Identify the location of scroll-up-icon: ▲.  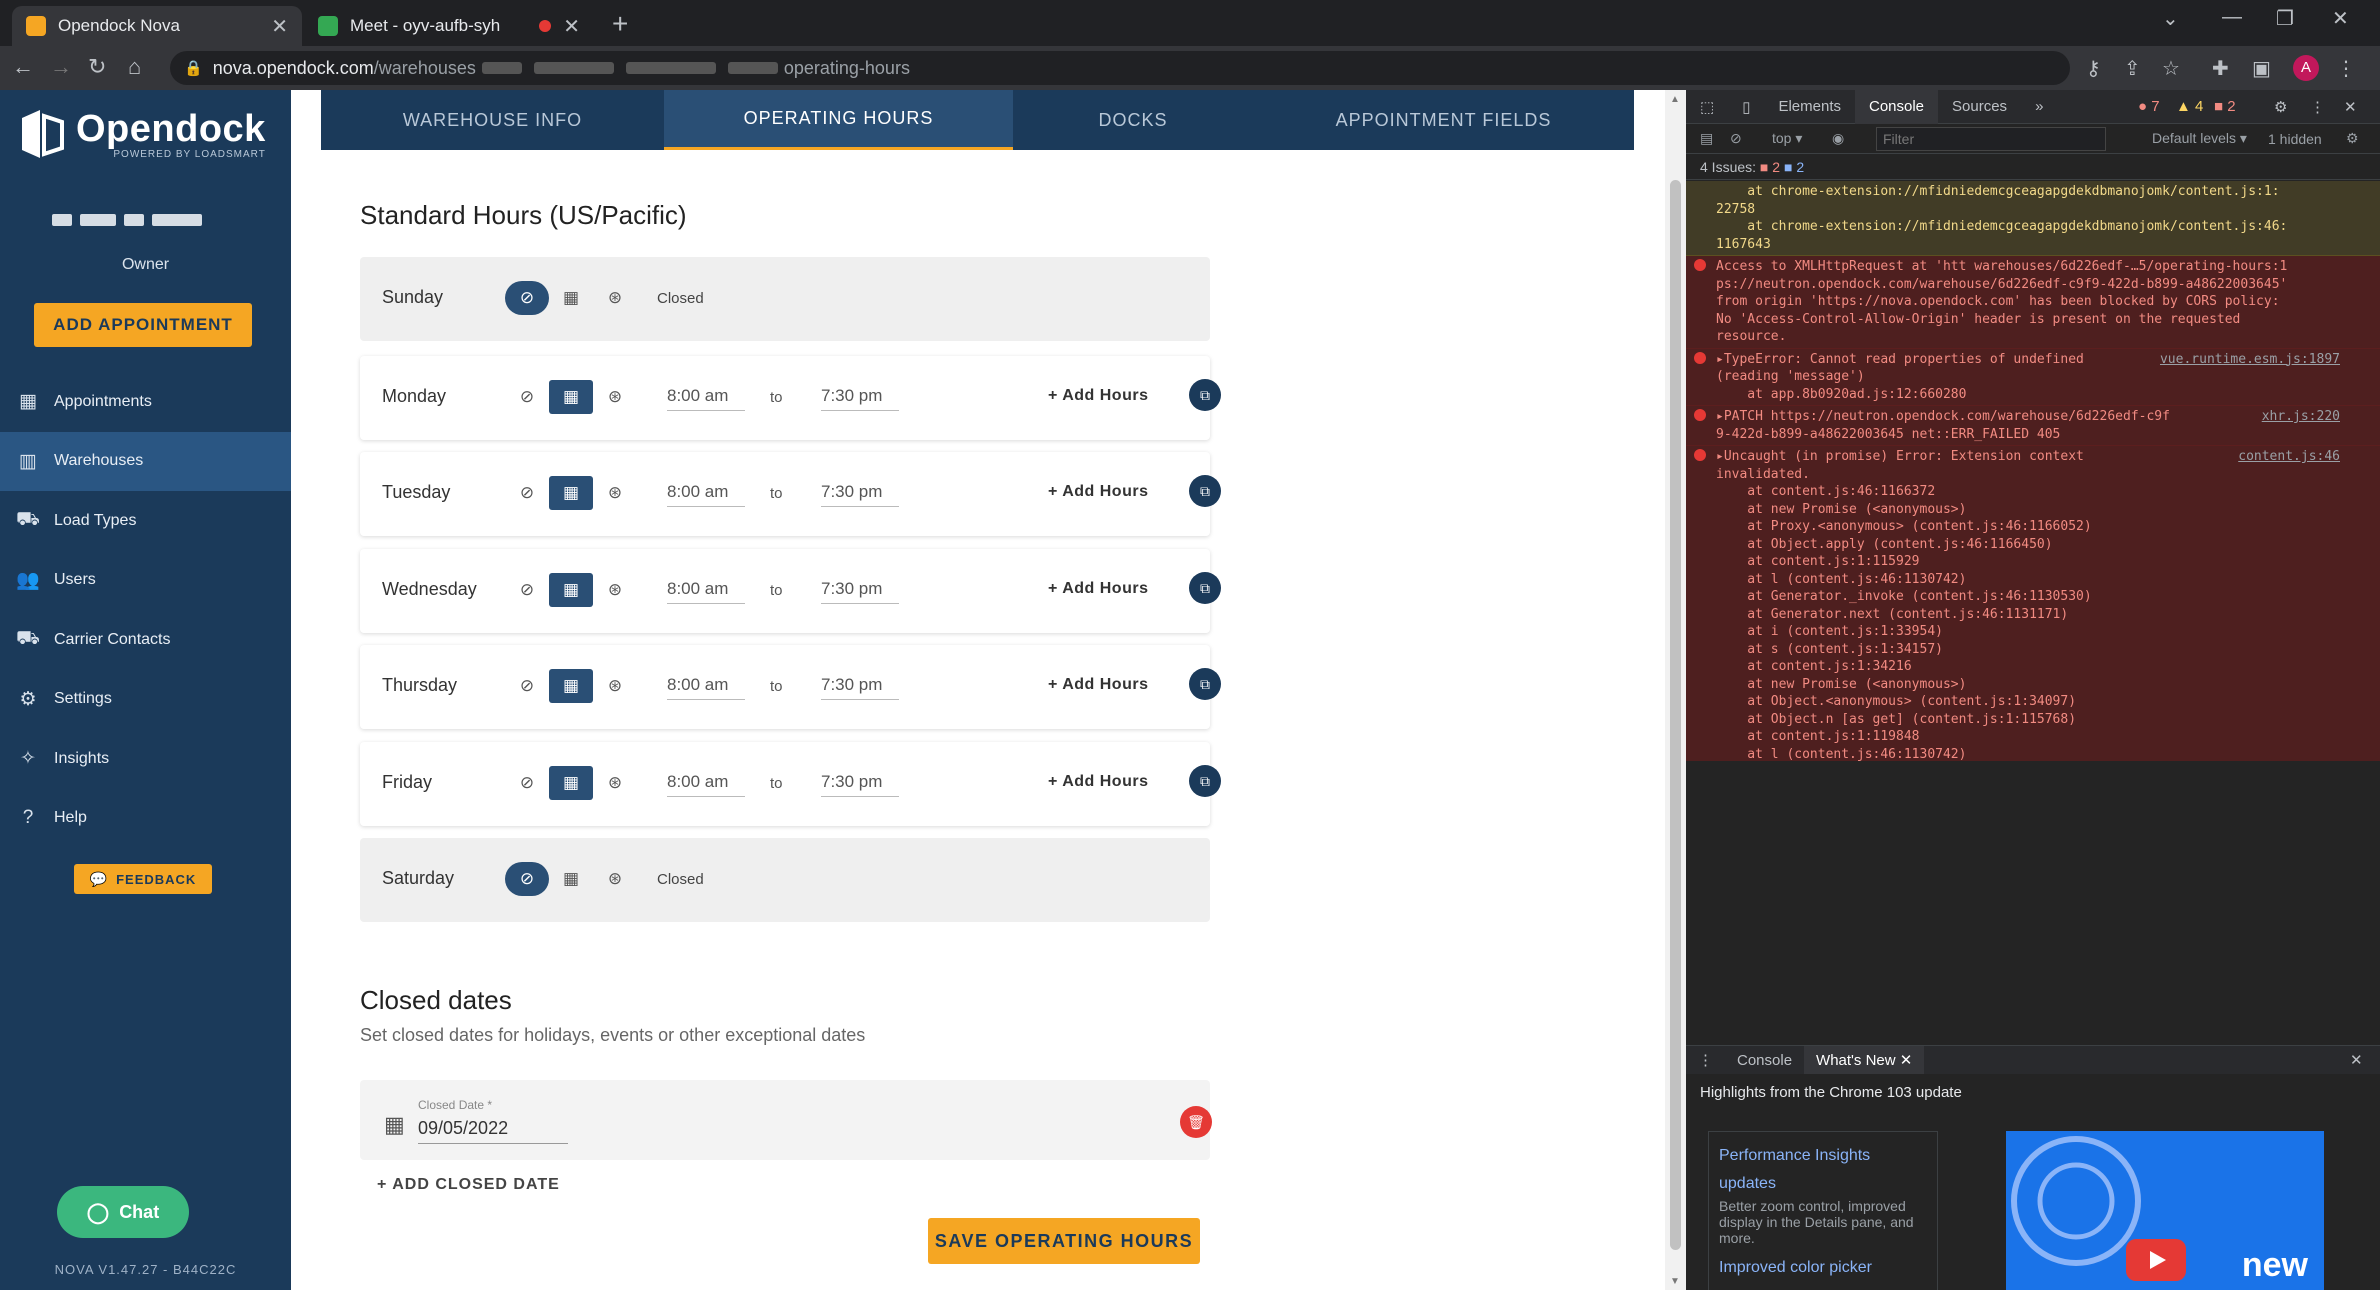
(1675, 99).